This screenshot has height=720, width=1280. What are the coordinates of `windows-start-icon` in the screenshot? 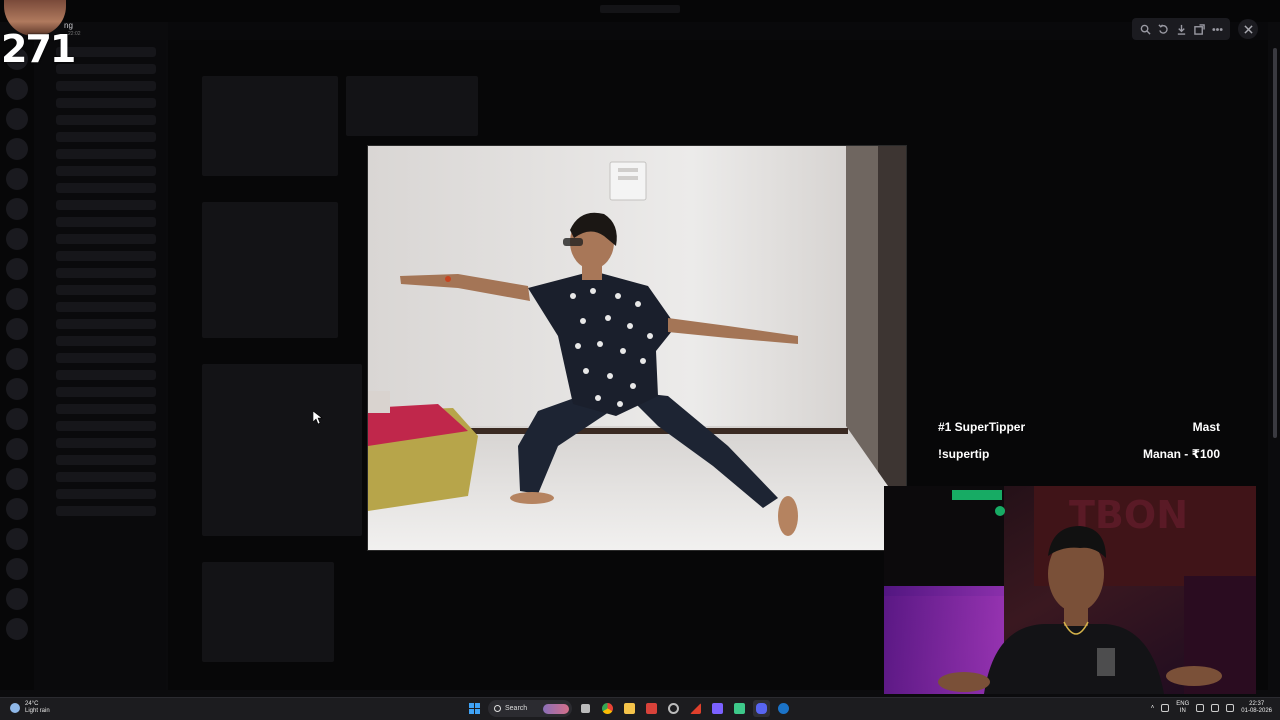 It's located at (474, 708).